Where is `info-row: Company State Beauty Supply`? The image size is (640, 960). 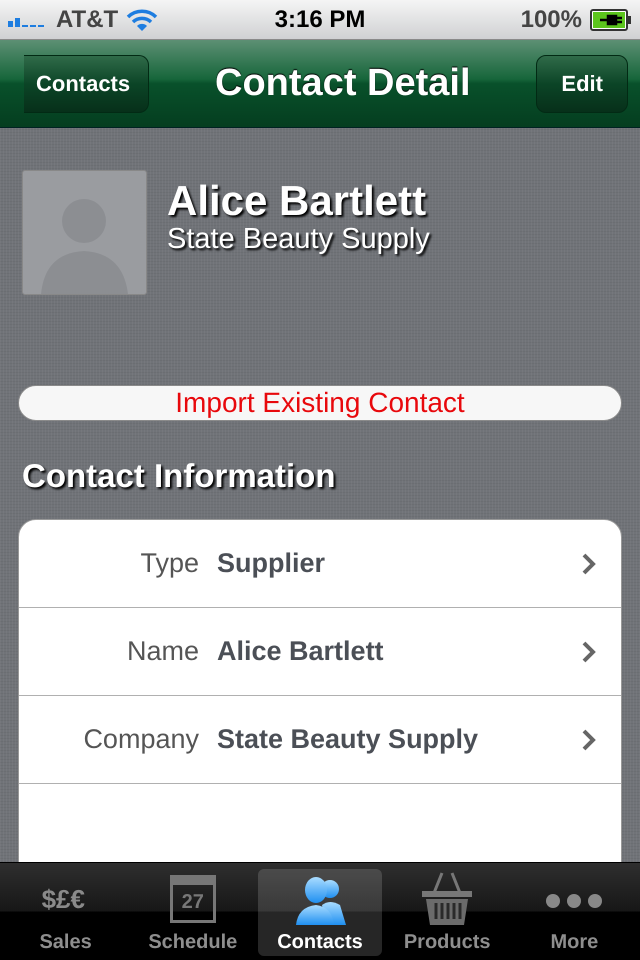
info-row: Company State Beauty Supply is located at coordinates (320, 740).